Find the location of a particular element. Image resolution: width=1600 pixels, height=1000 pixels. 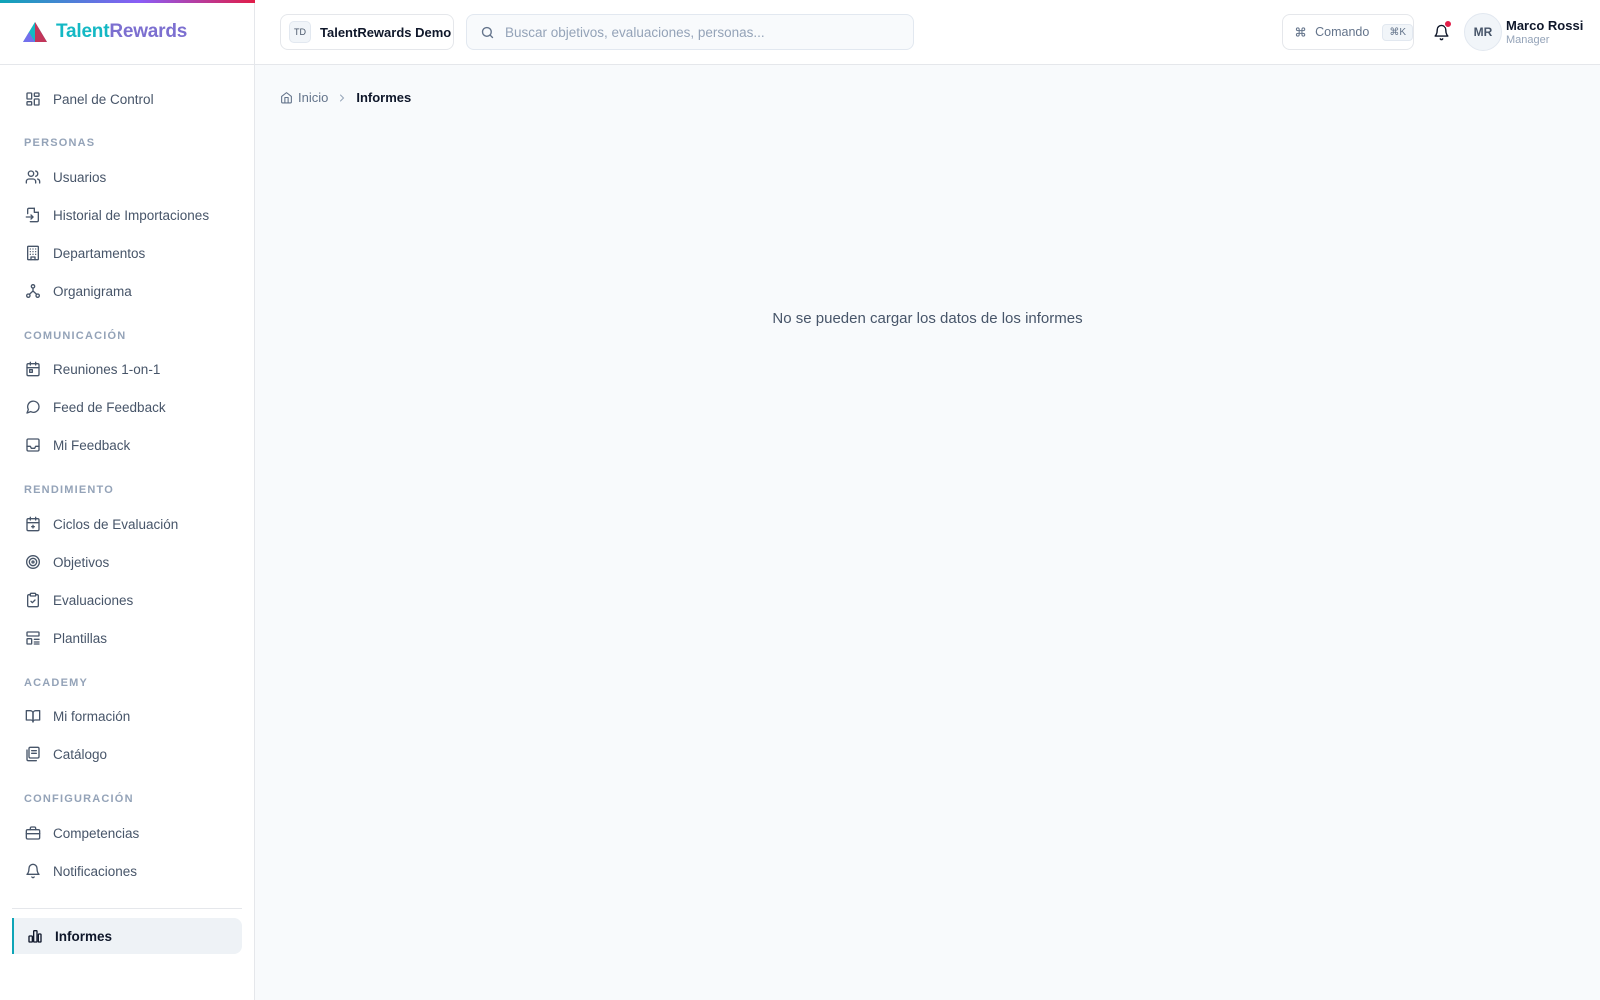

command-label: Comando is located at coordinates (1342, 32).